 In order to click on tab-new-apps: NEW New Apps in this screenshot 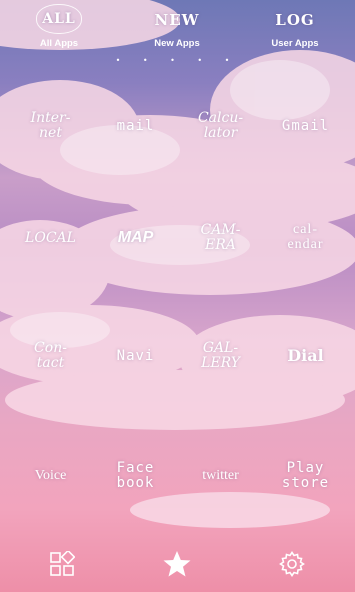, I will do `click(177, 27)`.